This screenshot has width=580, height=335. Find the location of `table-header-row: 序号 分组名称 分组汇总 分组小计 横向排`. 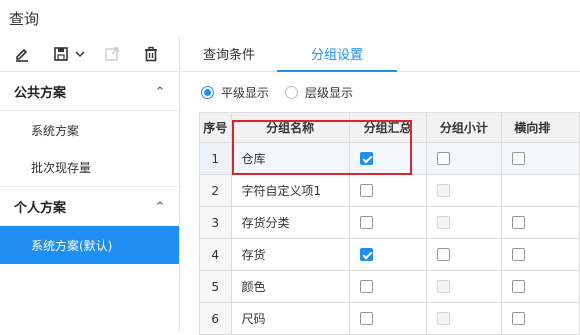

table-header-row: 序号 分组名称 分组汇总 分组小计 横向排 is located at coordinates (389, 127).